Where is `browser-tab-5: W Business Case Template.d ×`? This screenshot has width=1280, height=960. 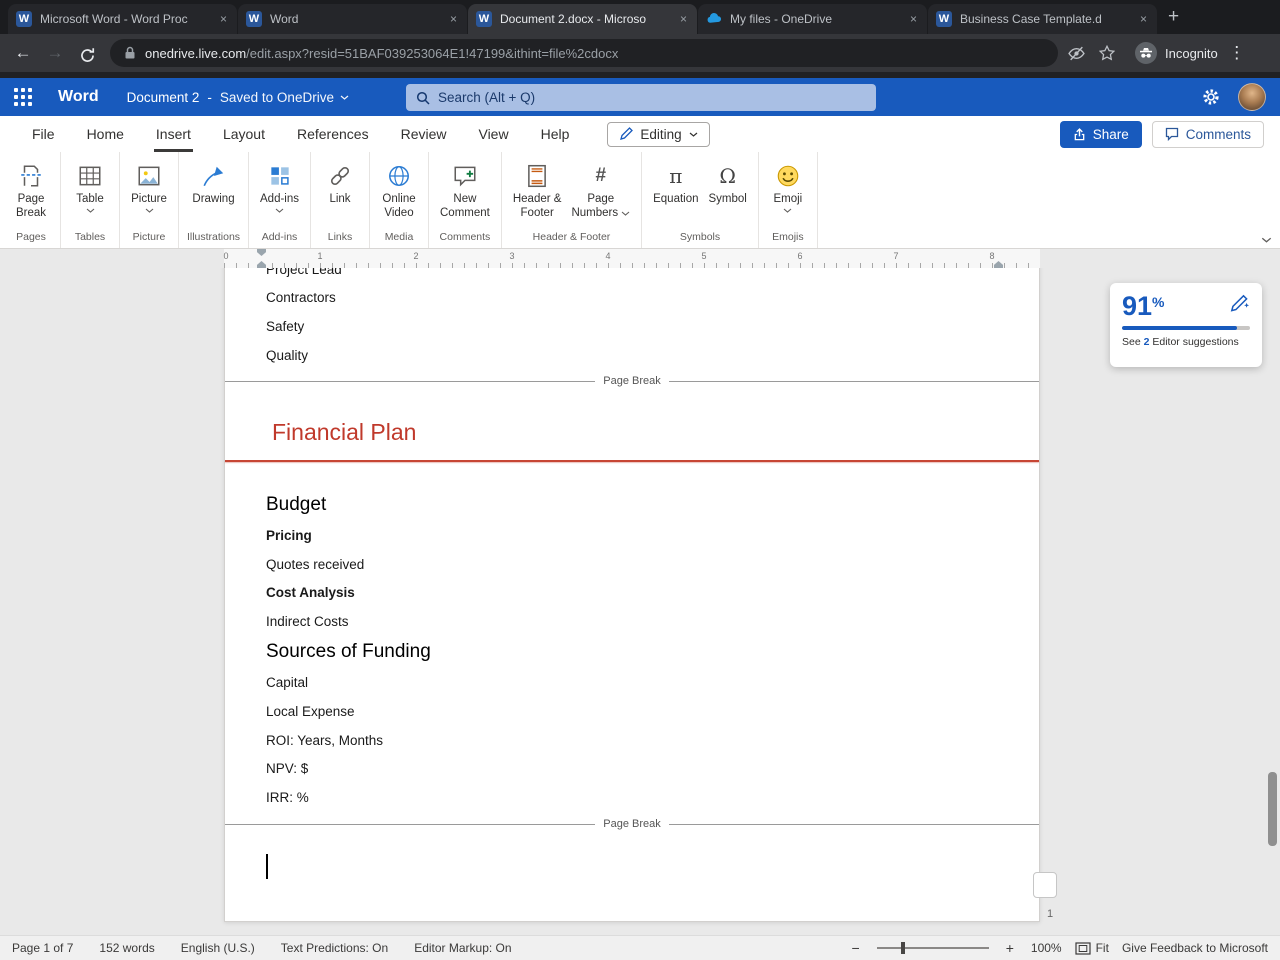 browser-tab-5: W Business Case Template.d × is located at coordinates (1042, 19).